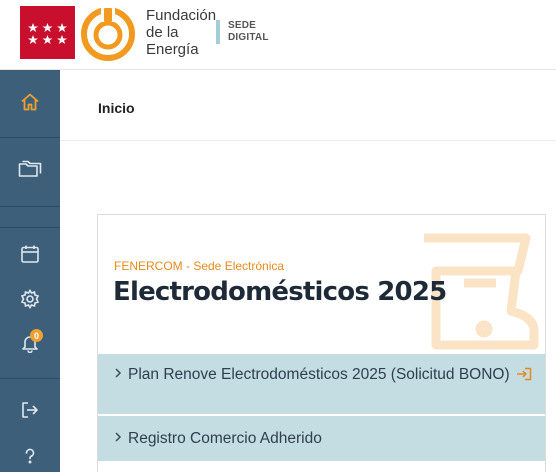  I want to click on comunidad-madrid-flag-logo, so click(47, 32).